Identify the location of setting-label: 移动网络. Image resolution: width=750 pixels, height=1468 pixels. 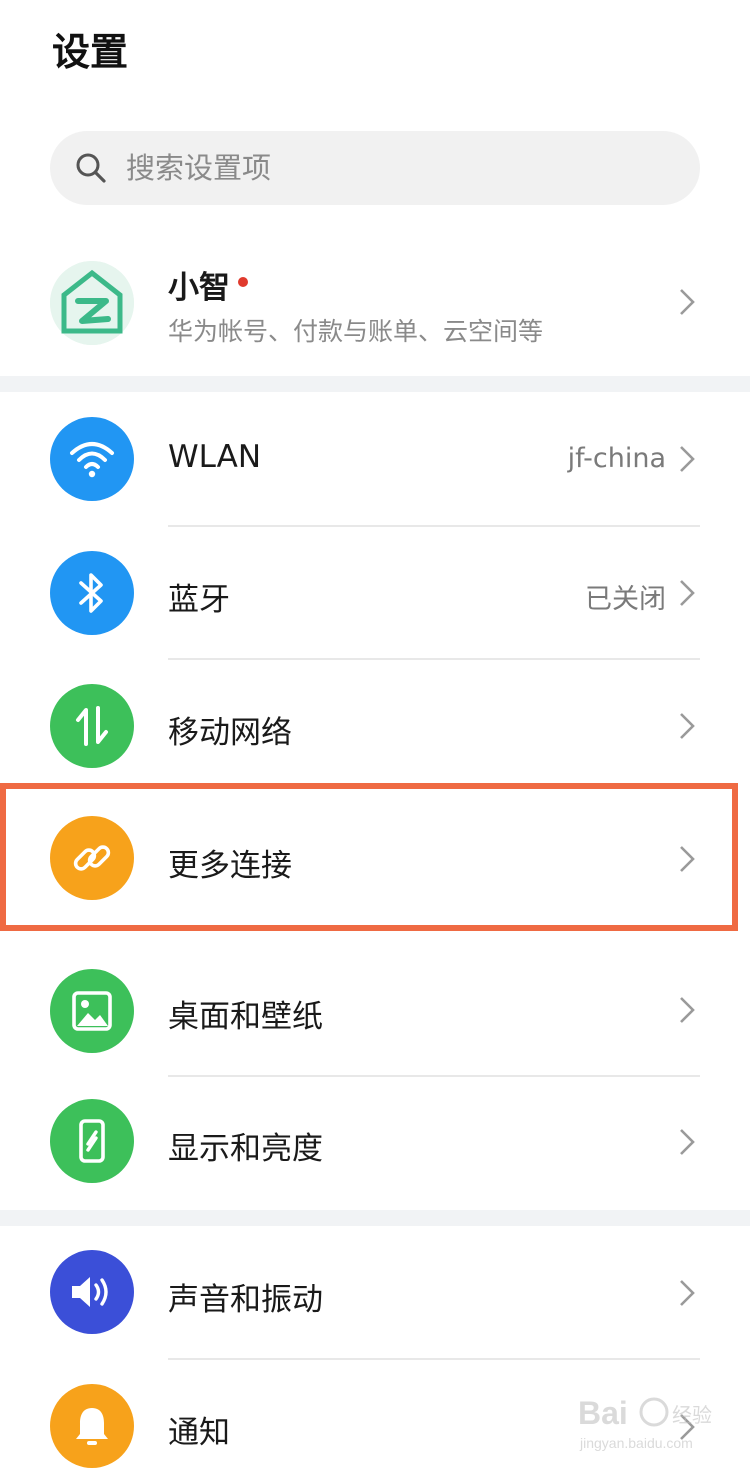
(230, 733).